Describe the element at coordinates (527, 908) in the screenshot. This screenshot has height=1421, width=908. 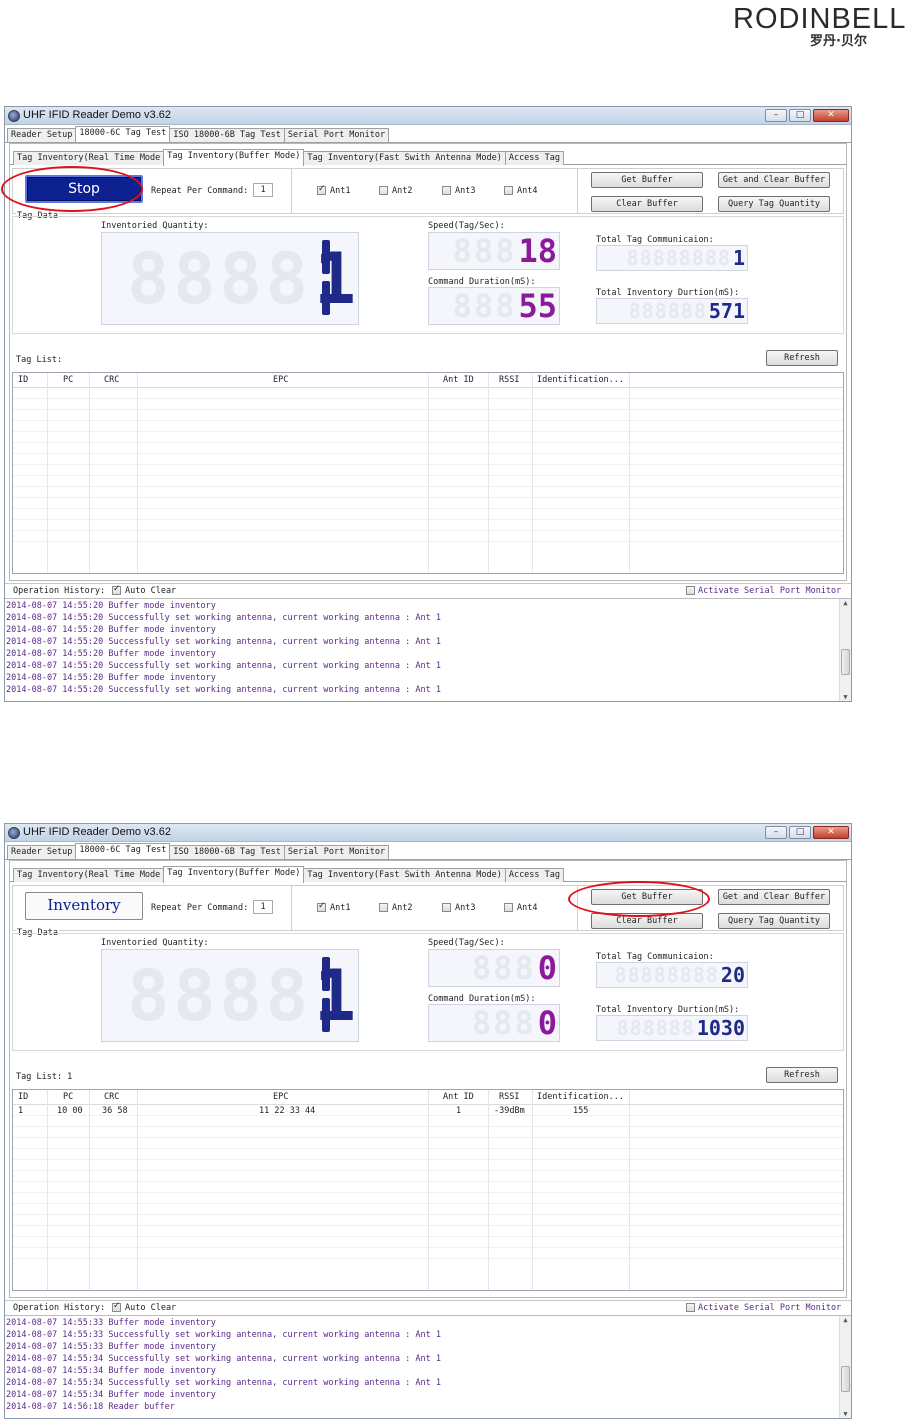
I see `ant4-label: Ant4` at that location.